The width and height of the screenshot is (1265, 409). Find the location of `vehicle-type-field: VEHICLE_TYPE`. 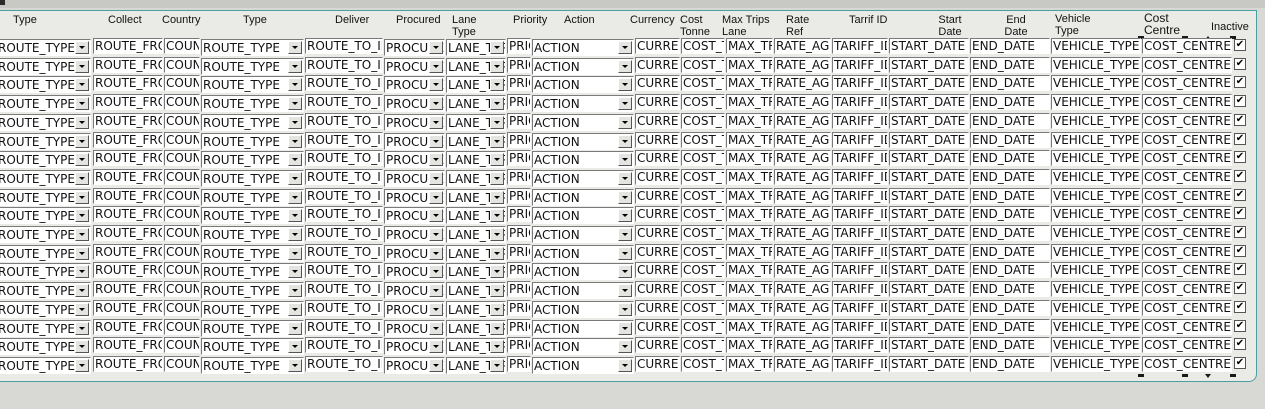

vehicle-type-field: VEHICLE_TYPE is located at coordinates (1096, 120).